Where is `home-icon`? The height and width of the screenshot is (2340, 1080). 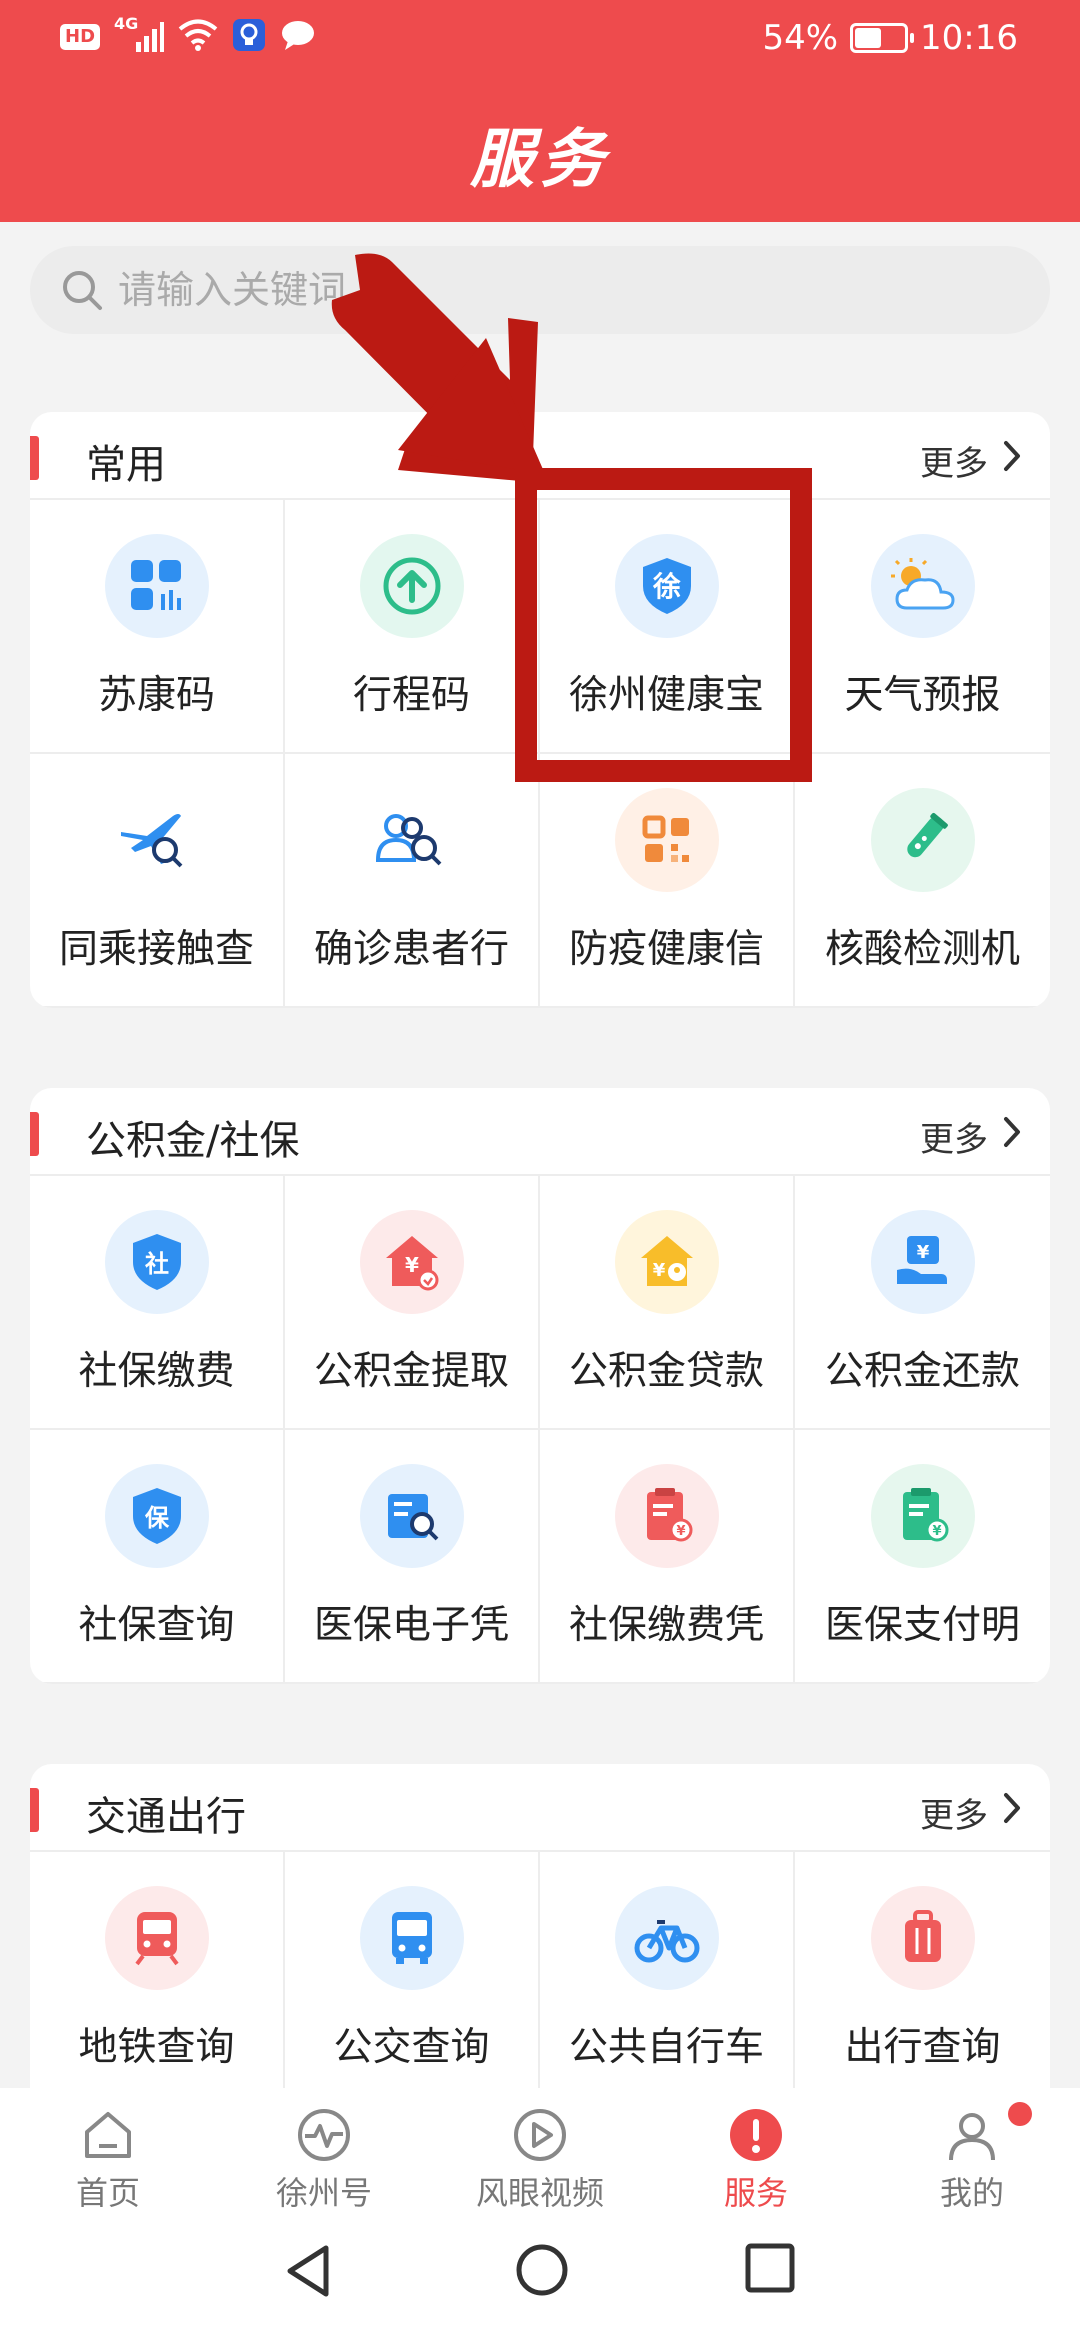
home-icon is located at coordinates (108, 2135).